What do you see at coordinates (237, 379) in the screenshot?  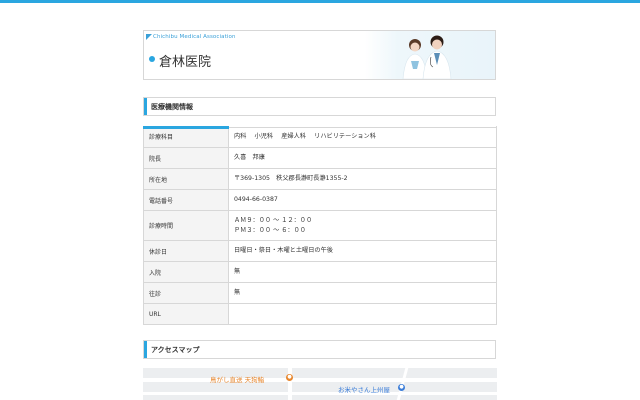 I see `map-poi-restaurant: 鳥がし直送 天狗鮨` at bounding box center [237, 379].